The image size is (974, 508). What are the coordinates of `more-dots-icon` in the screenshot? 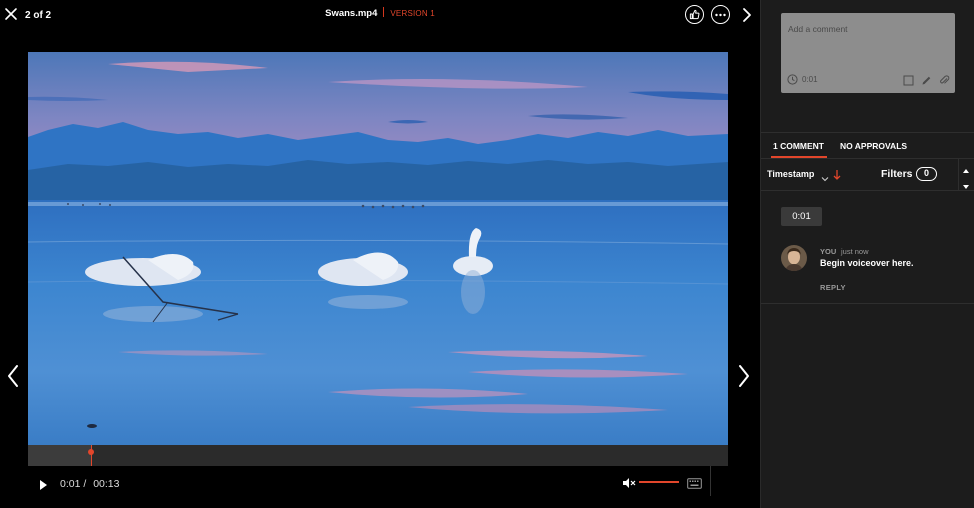 It's located at (720, 15).